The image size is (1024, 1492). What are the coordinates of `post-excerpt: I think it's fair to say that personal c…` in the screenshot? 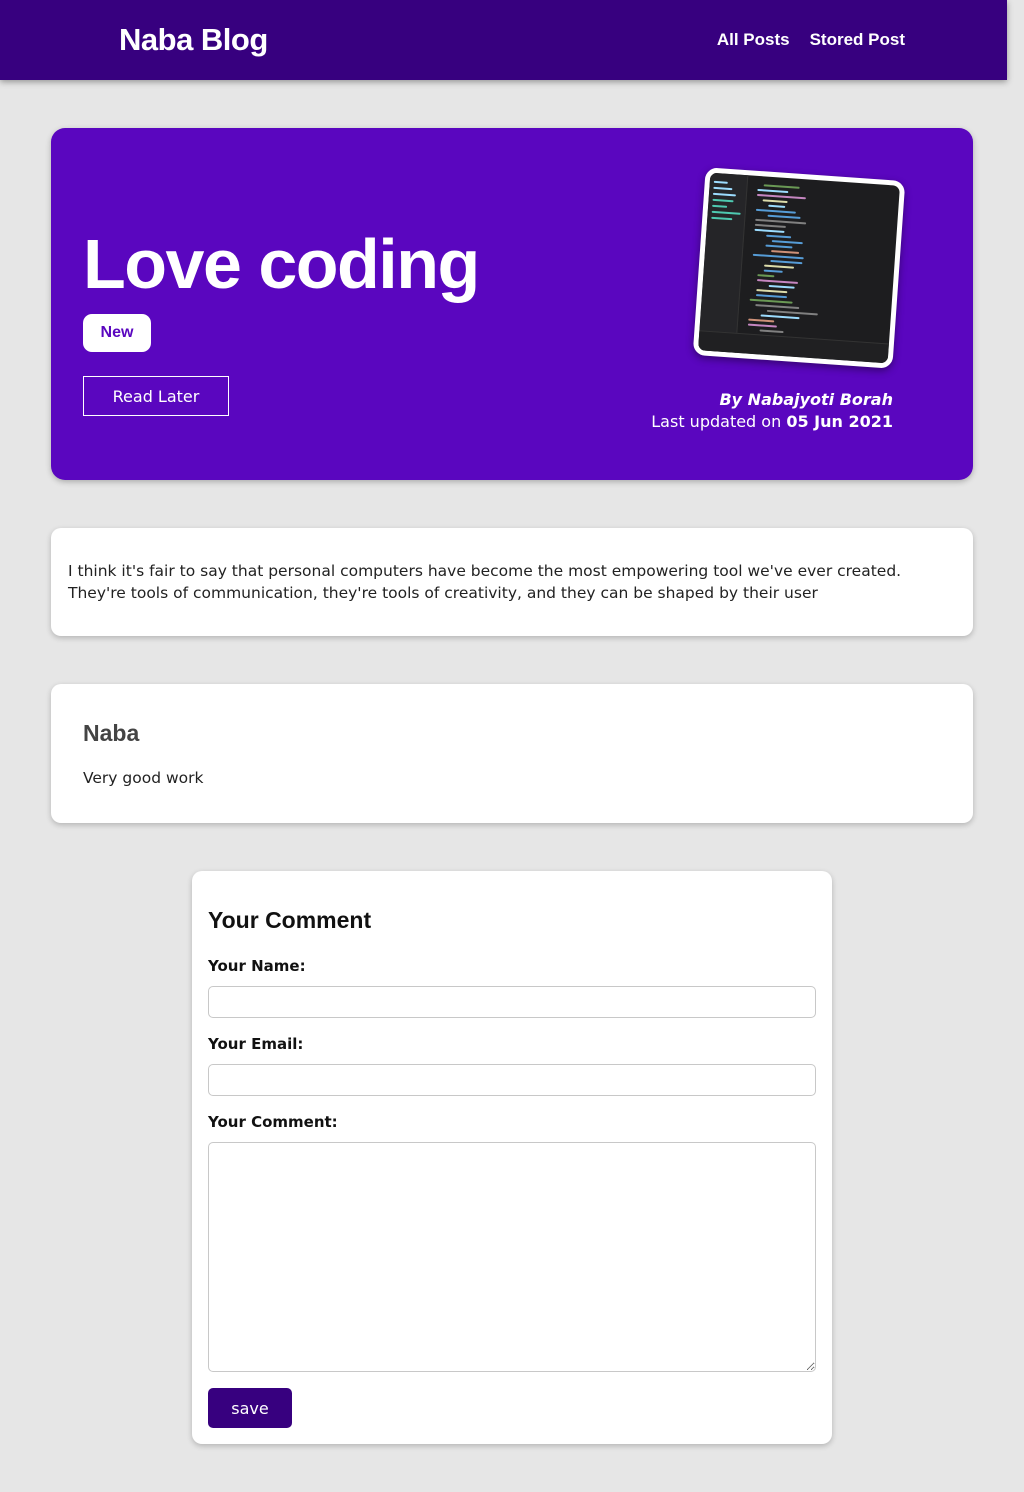 It's located at (485, 582).